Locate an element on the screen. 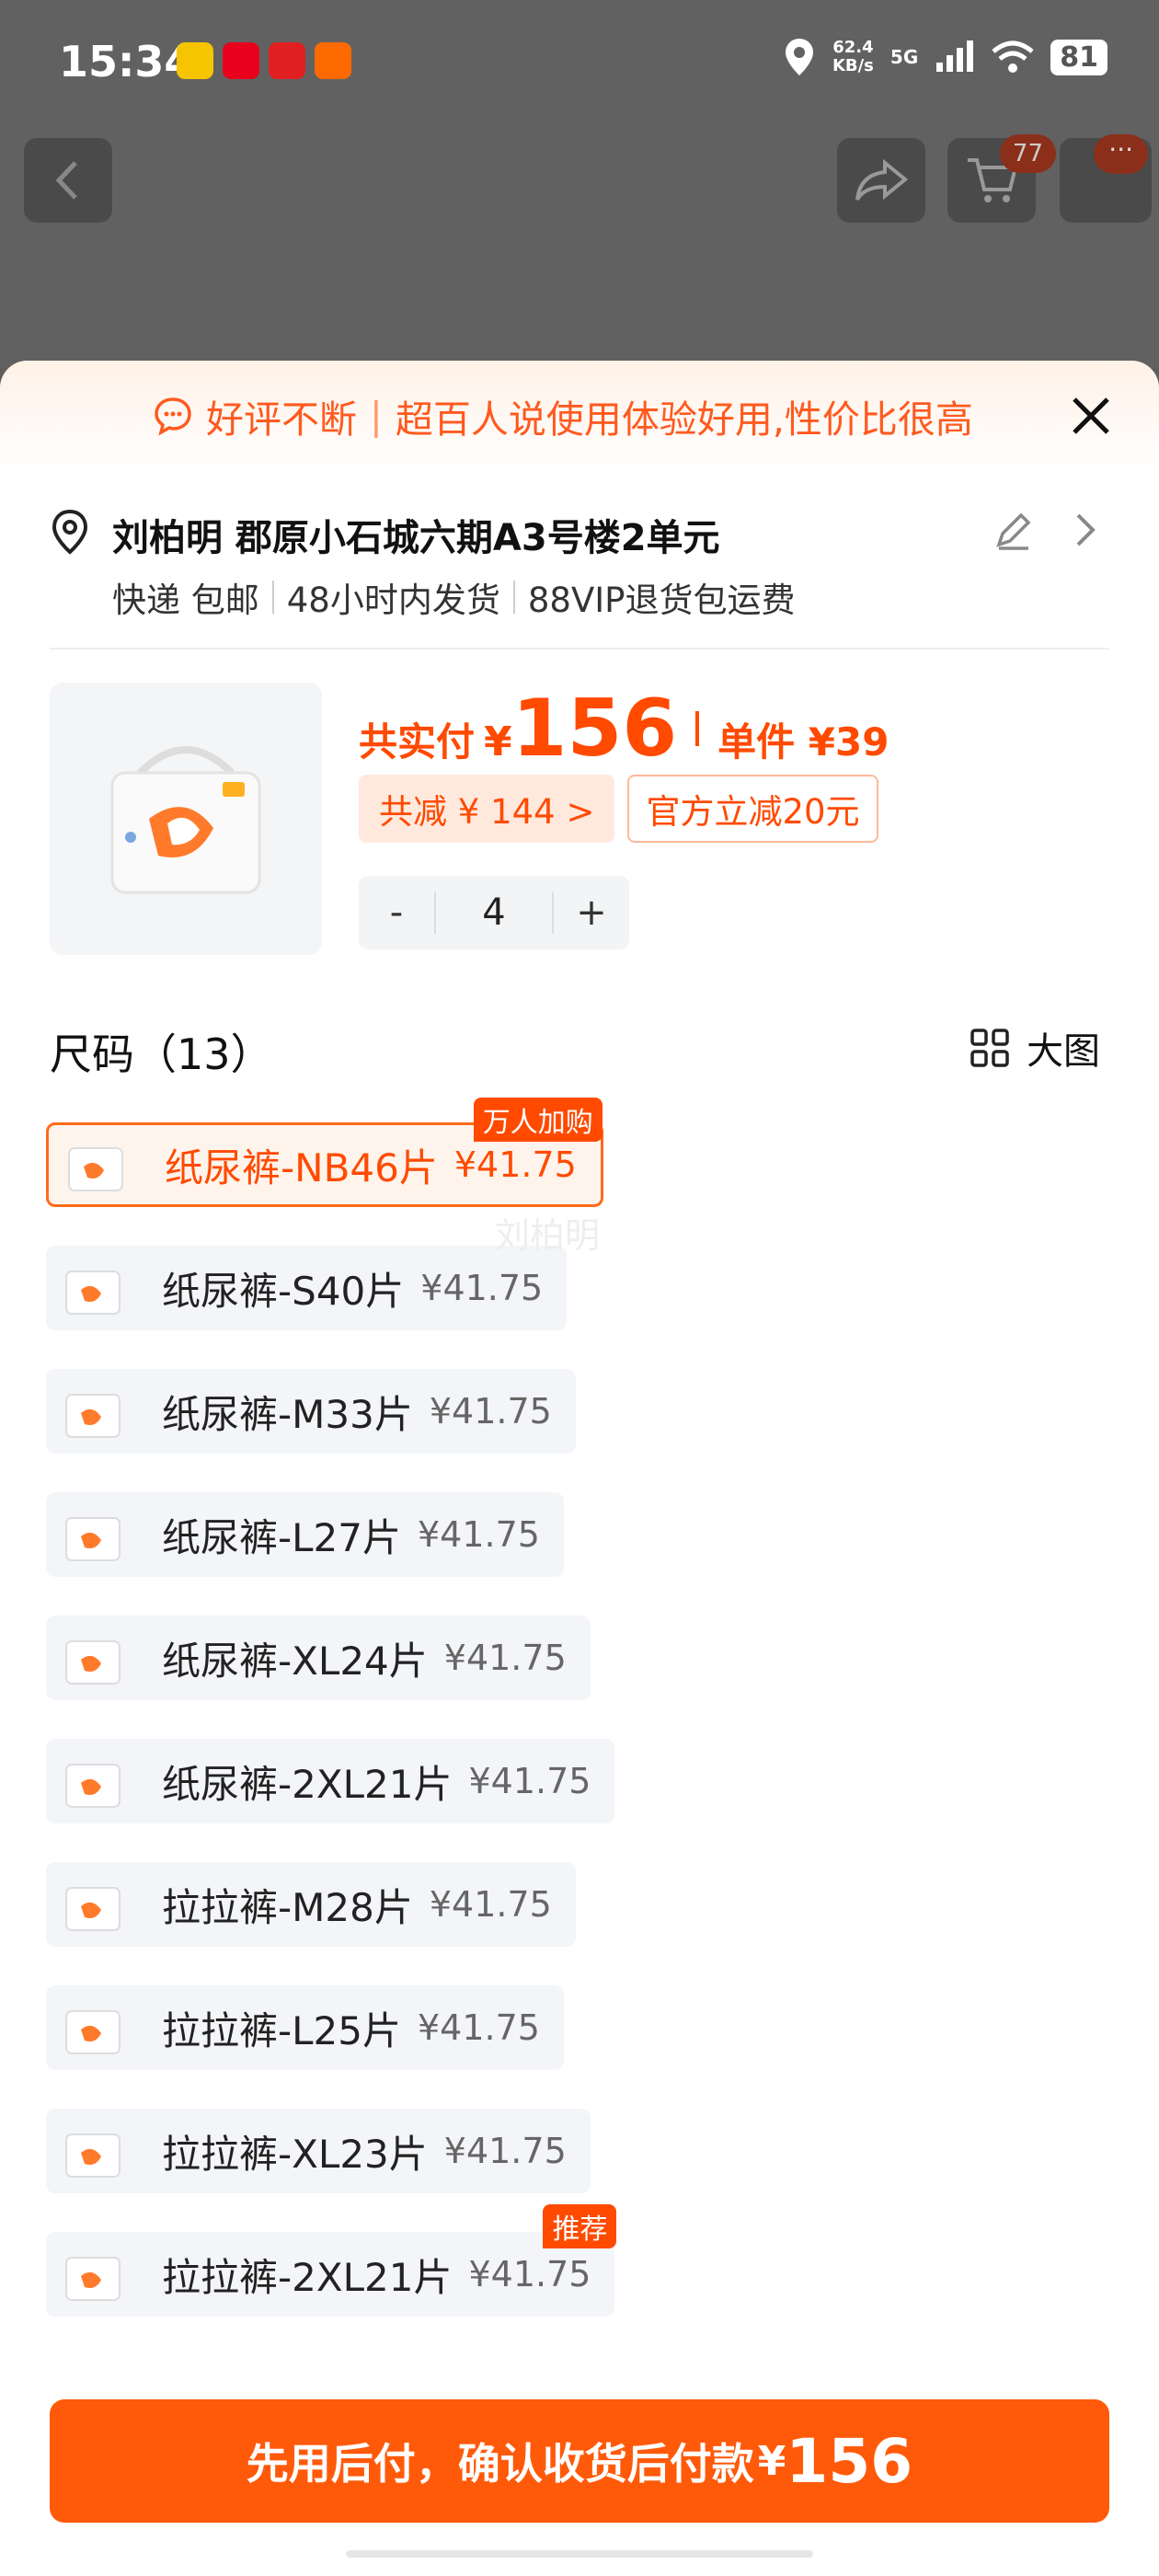 The width and height of the screenshot is (1159, 2576). share-button is located at coordinates (881, 180).